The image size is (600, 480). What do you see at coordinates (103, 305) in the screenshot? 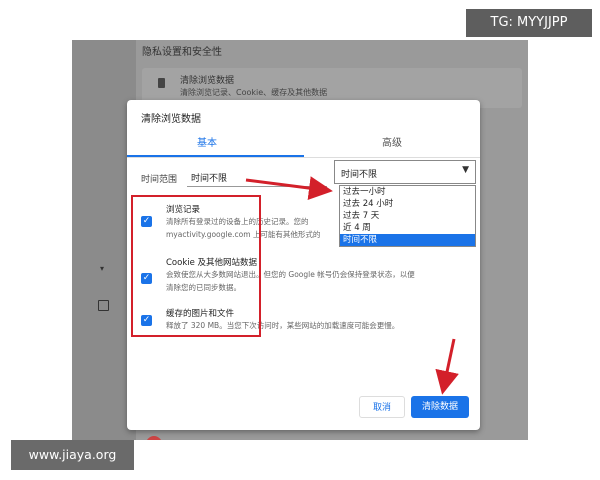
I see `external-link-icon` at bounding box center [103, 305].